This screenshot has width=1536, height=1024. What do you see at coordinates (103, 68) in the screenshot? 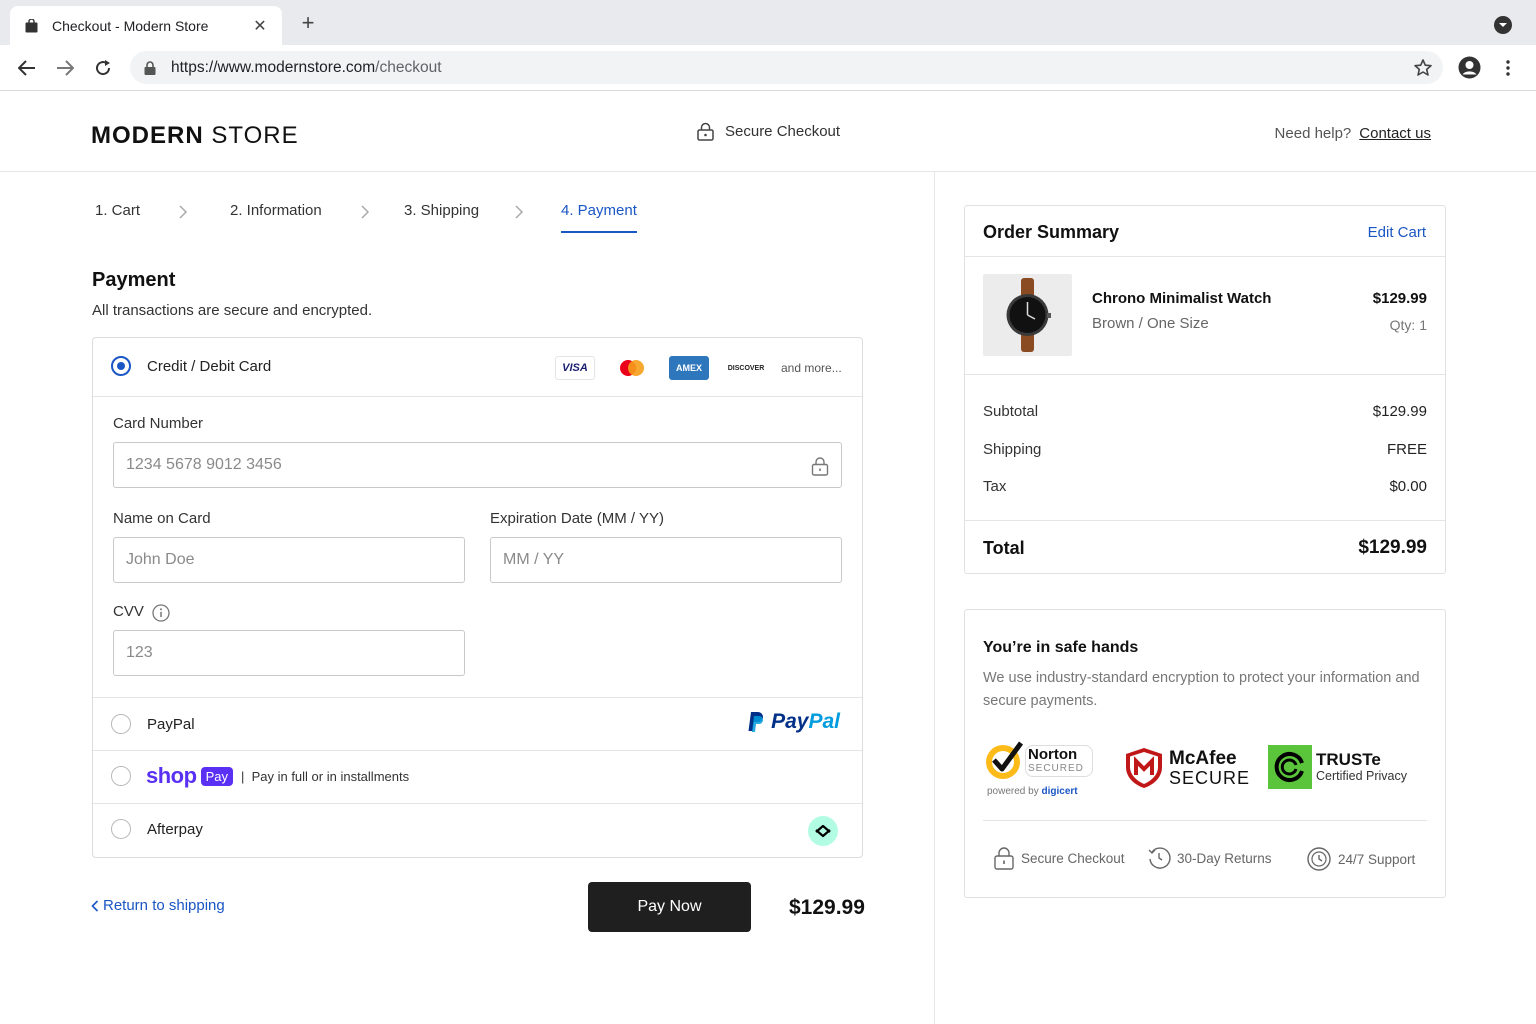
I see `reload-icon` at bounding box center [103, 68].